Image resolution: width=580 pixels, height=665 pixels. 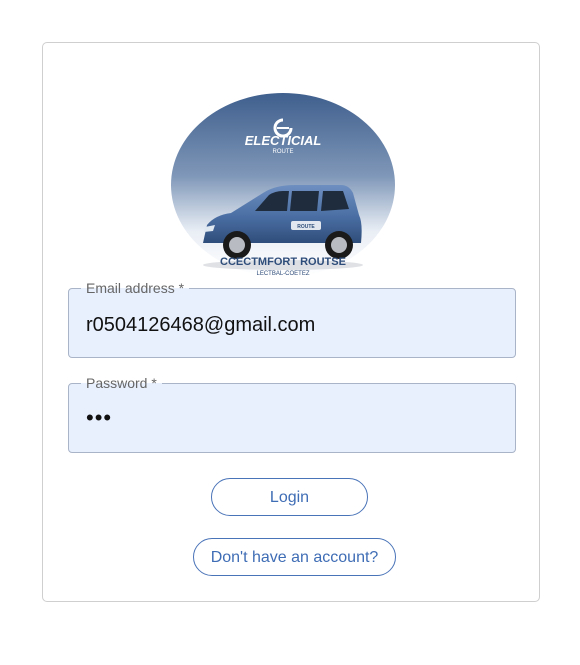 What do you see at coordinates (294, 557) in the screenshot?
I see `signup-link-button: Don't have an account?` at bounding box center [294, 557].